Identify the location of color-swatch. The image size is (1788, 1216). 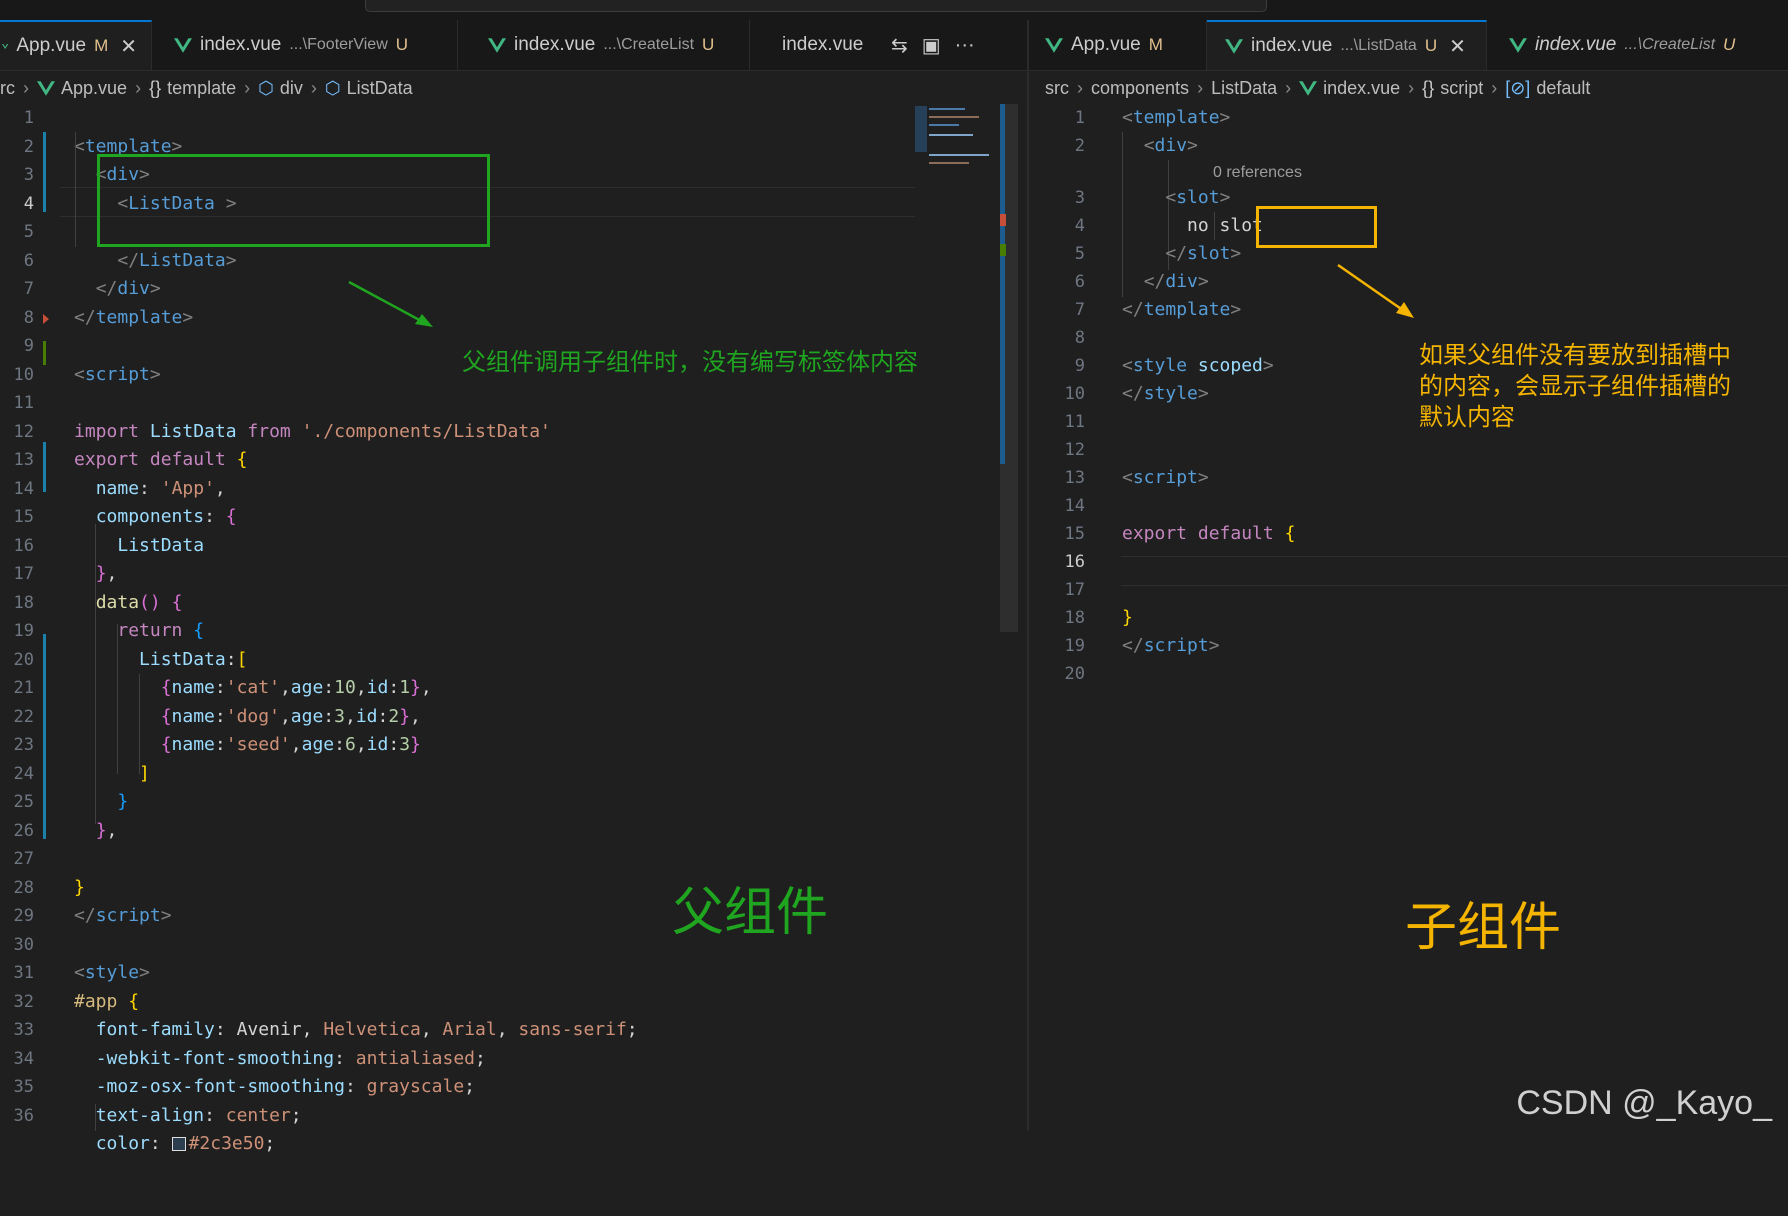
(178, 1144).